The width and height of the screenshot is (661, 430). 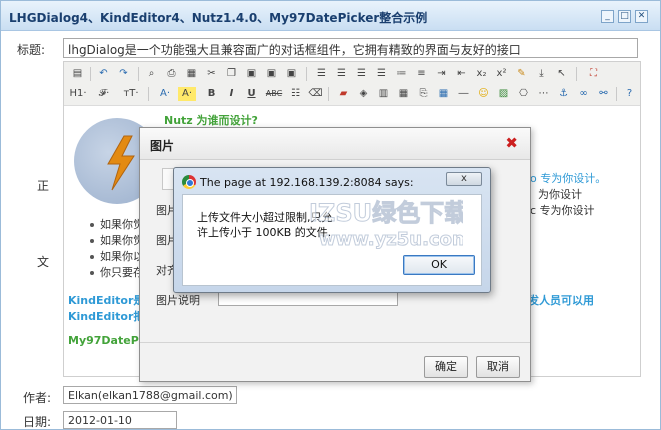 What do you see at coordinates (187, 94) in the screenshot?
I see `hilitecolor-icon: A·` at bounding box center [187, 94].